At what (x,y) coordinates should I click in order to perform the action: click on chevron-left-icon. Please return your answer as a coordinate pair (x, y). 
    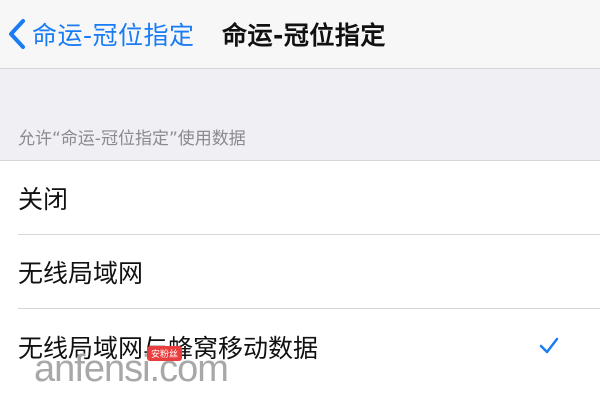
    Looking at the image, I should click on (17, 34).